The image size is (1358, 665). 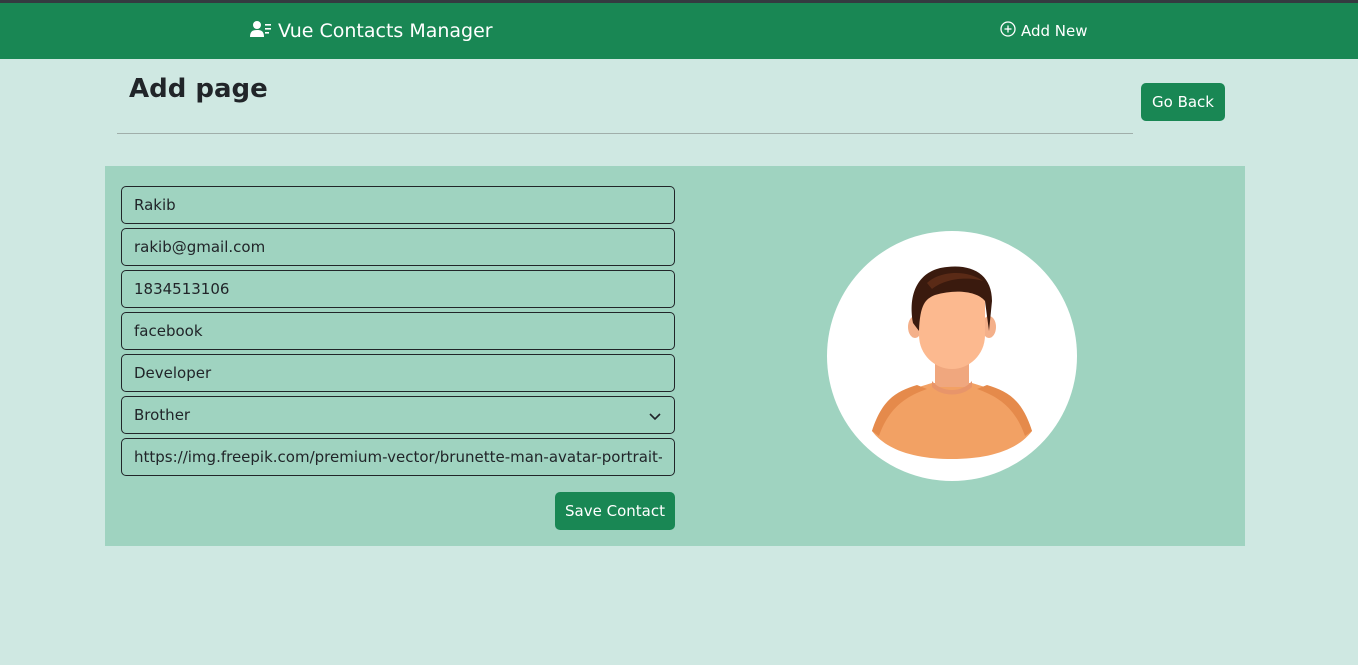 I want to click on mobile-input, so click(x=398, y=289).